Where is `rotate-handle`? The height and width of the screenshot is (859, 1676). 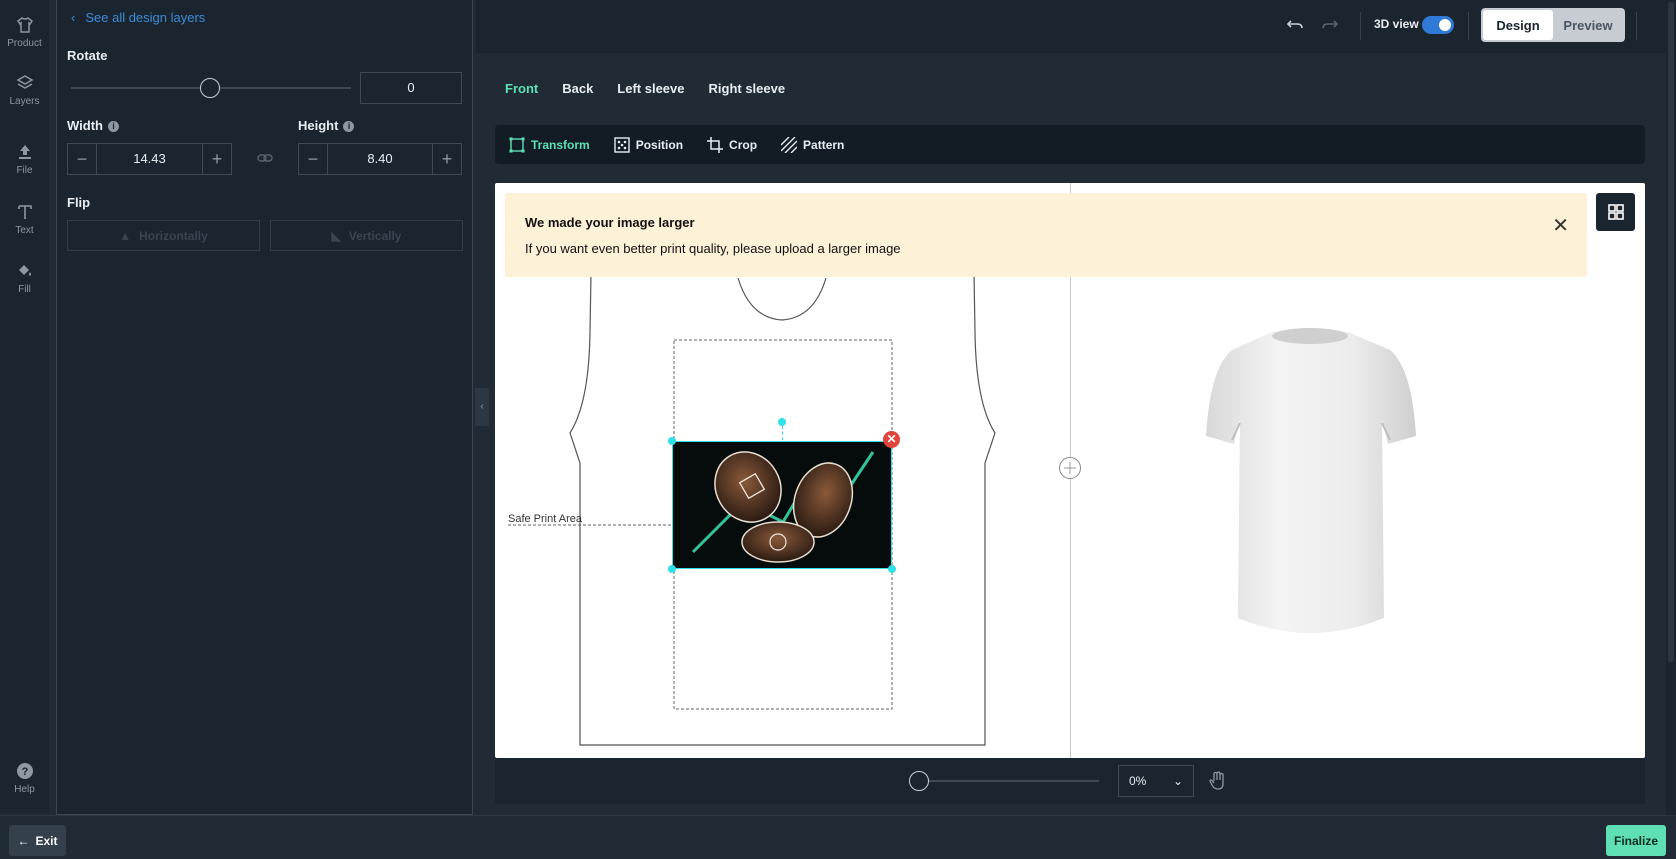 rotate-handle is located at coordinates (782, 422).